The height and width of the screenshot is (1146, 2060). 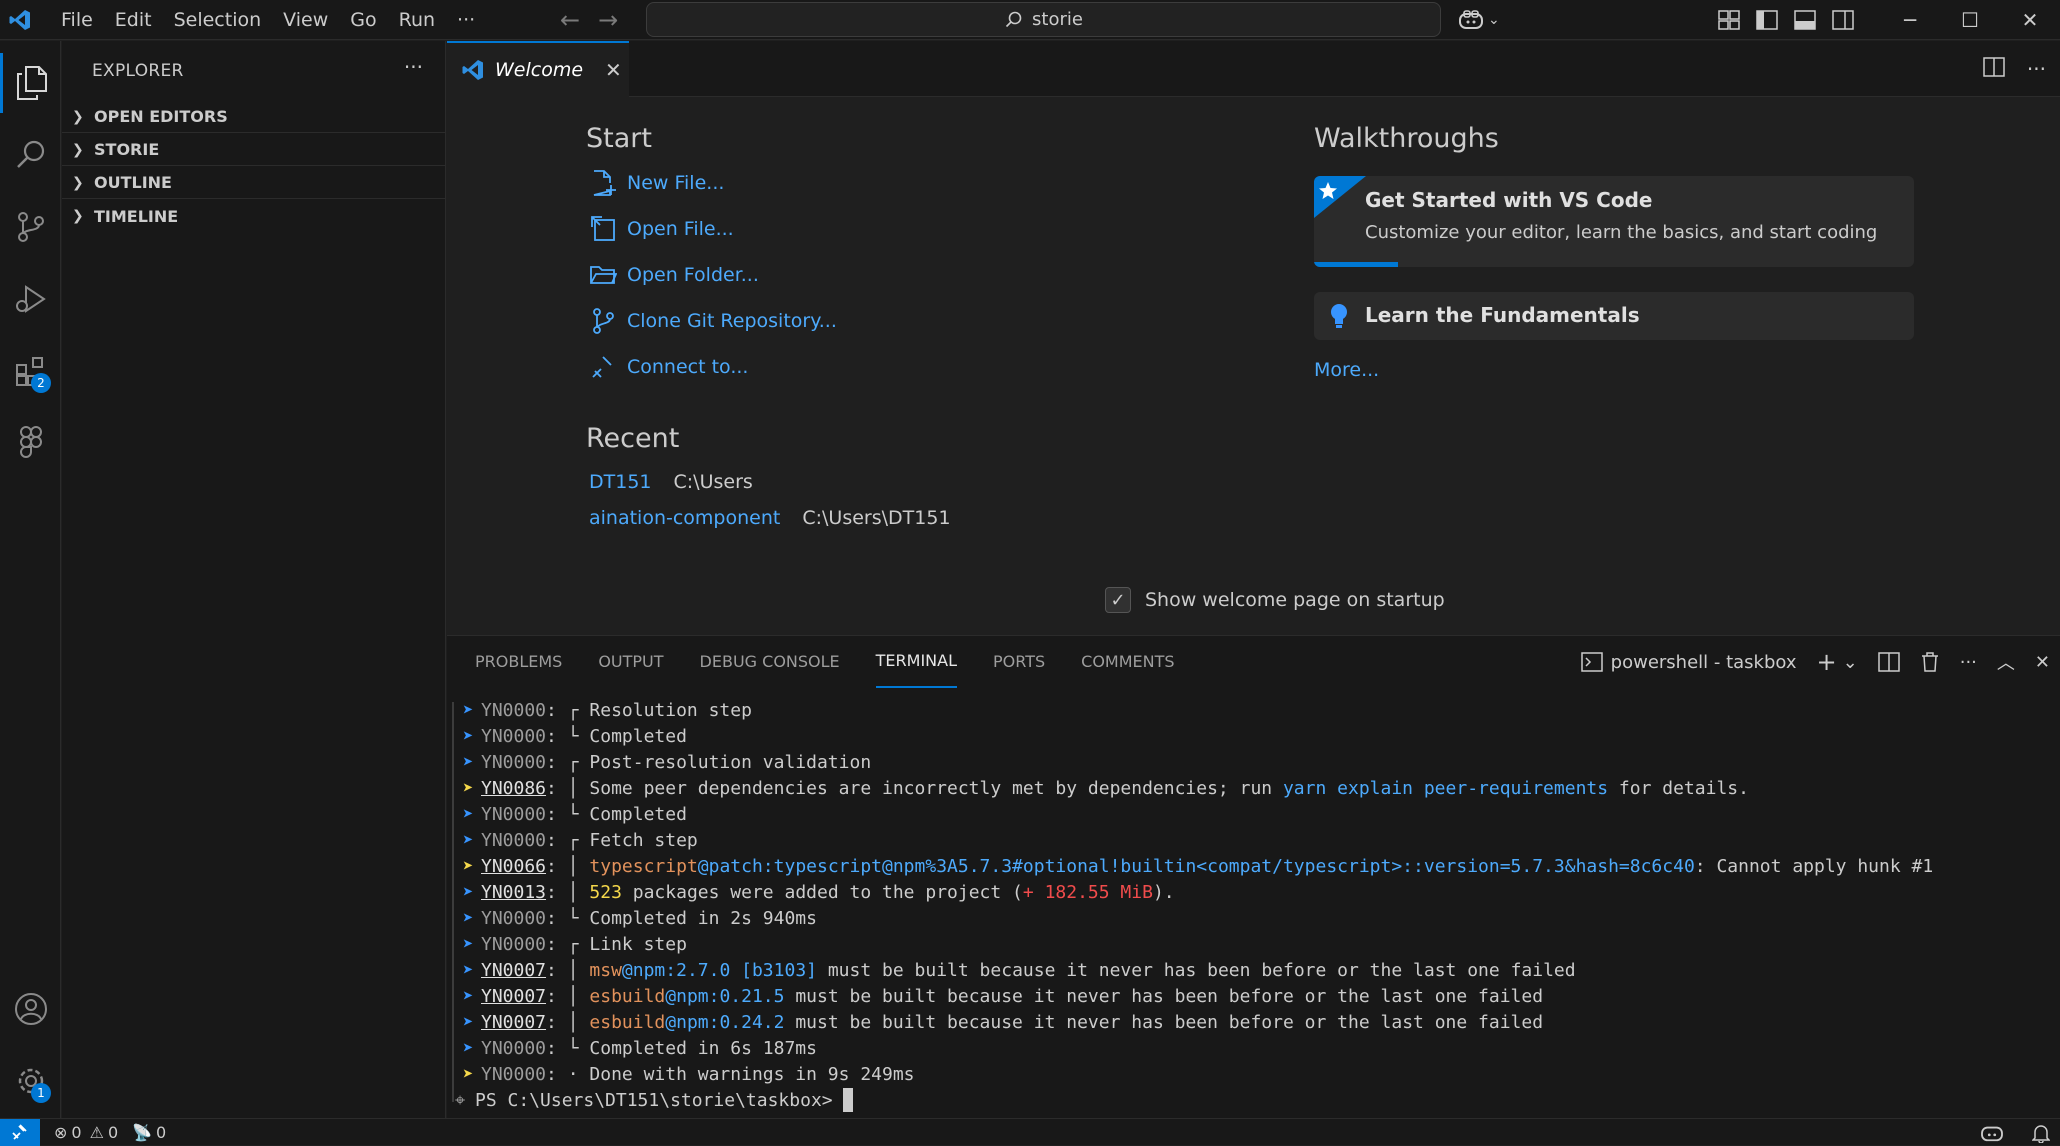 What do you see at coordinates (61, 1132) in the screenshot?
I see `error-icon: ⊗` at bounding box center [61, 1132].